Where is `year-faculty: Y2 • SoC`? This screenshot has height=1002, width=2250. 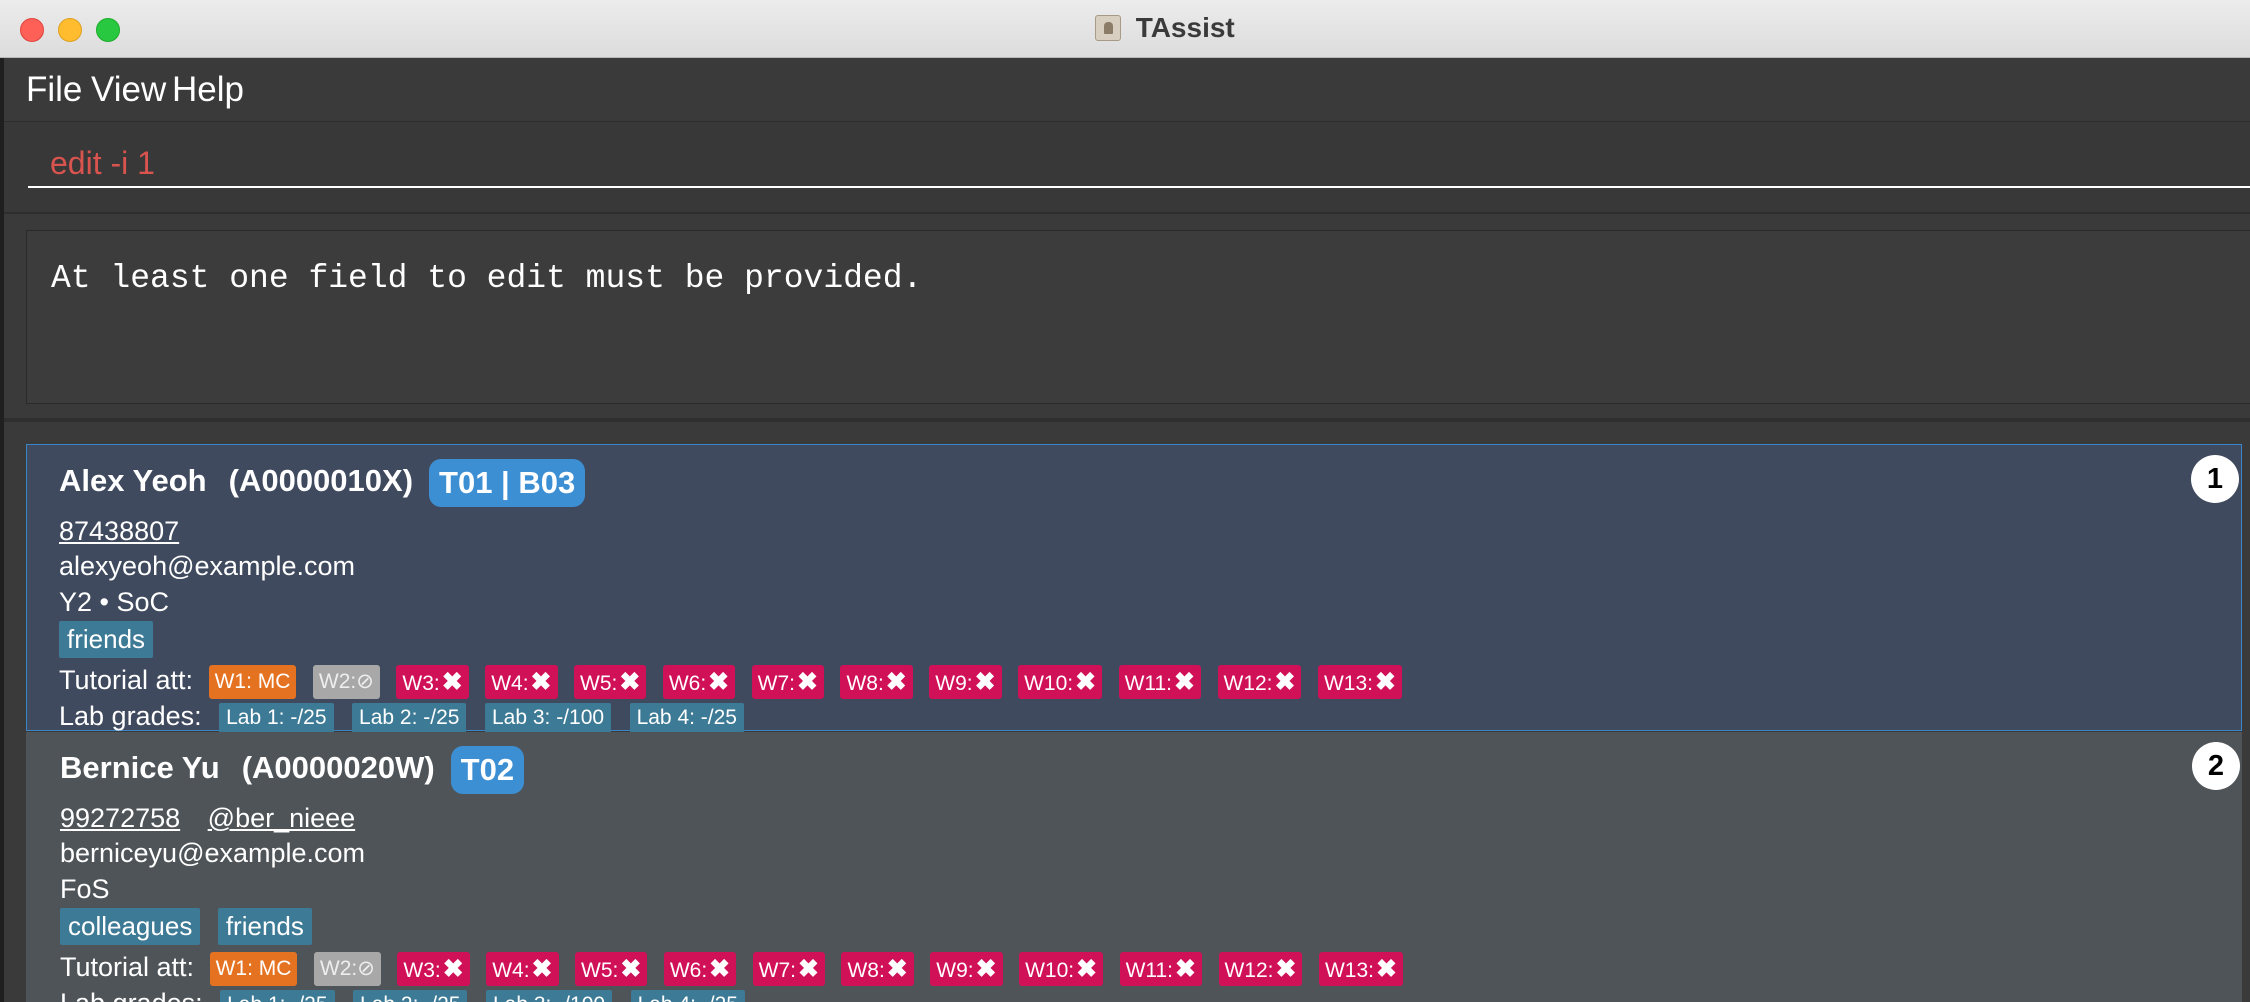
year-faculty: Y2 • SoC is located at coordinates (114, 602).